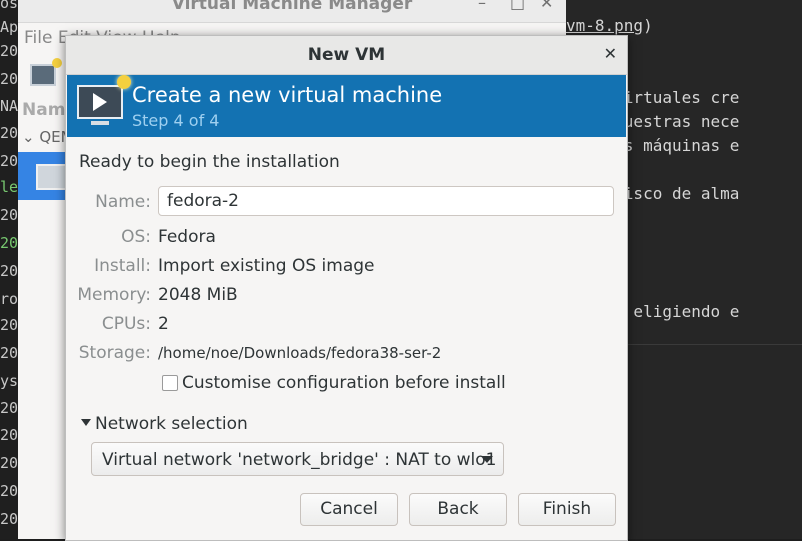 The image size is (802, 541). I want to click on minimize-icon: –, so click(482, 6).